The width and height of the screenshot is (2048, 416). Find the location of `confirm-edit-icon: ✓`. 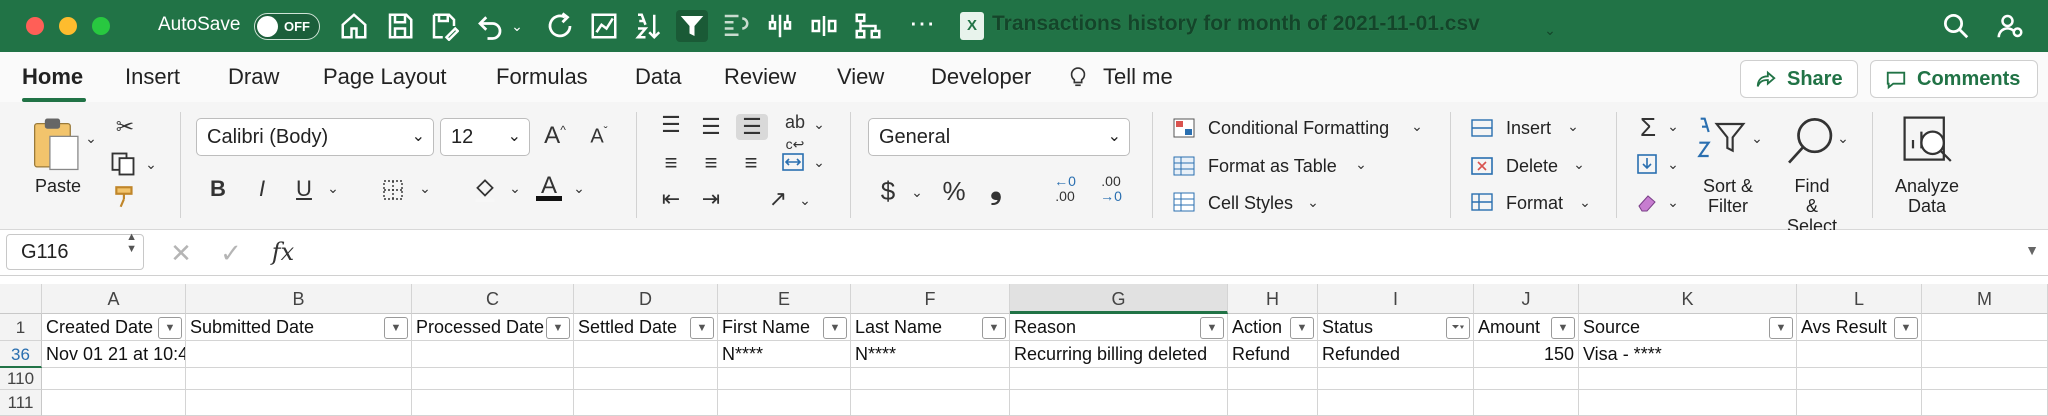

confirm-edit-icon: ✓ is located at coordinates (231, 253).